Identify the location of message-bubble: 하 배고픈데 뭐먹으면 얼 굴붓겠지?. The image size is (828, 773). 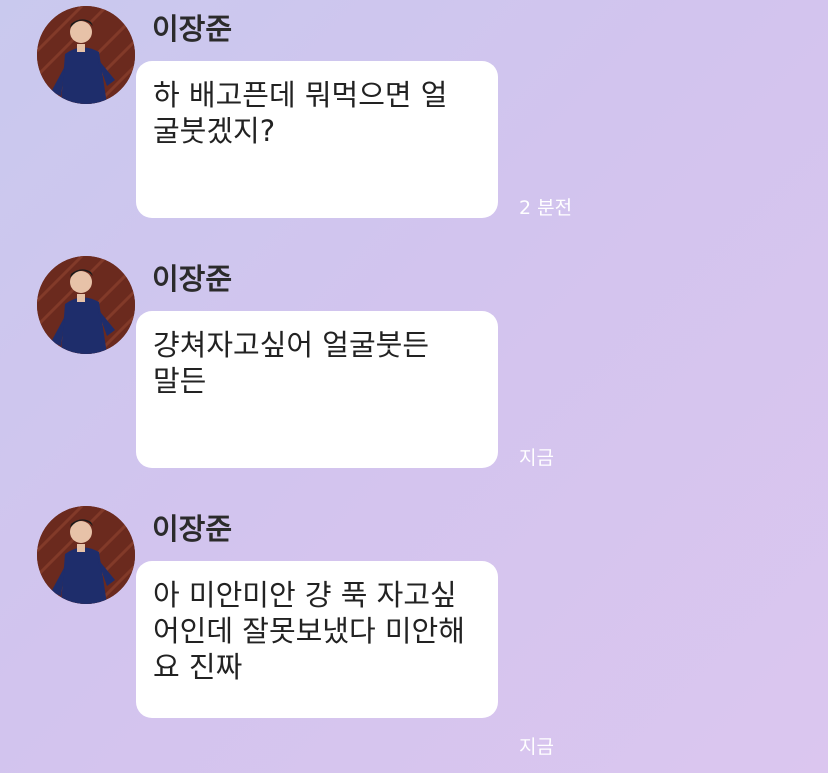
(317, 139).